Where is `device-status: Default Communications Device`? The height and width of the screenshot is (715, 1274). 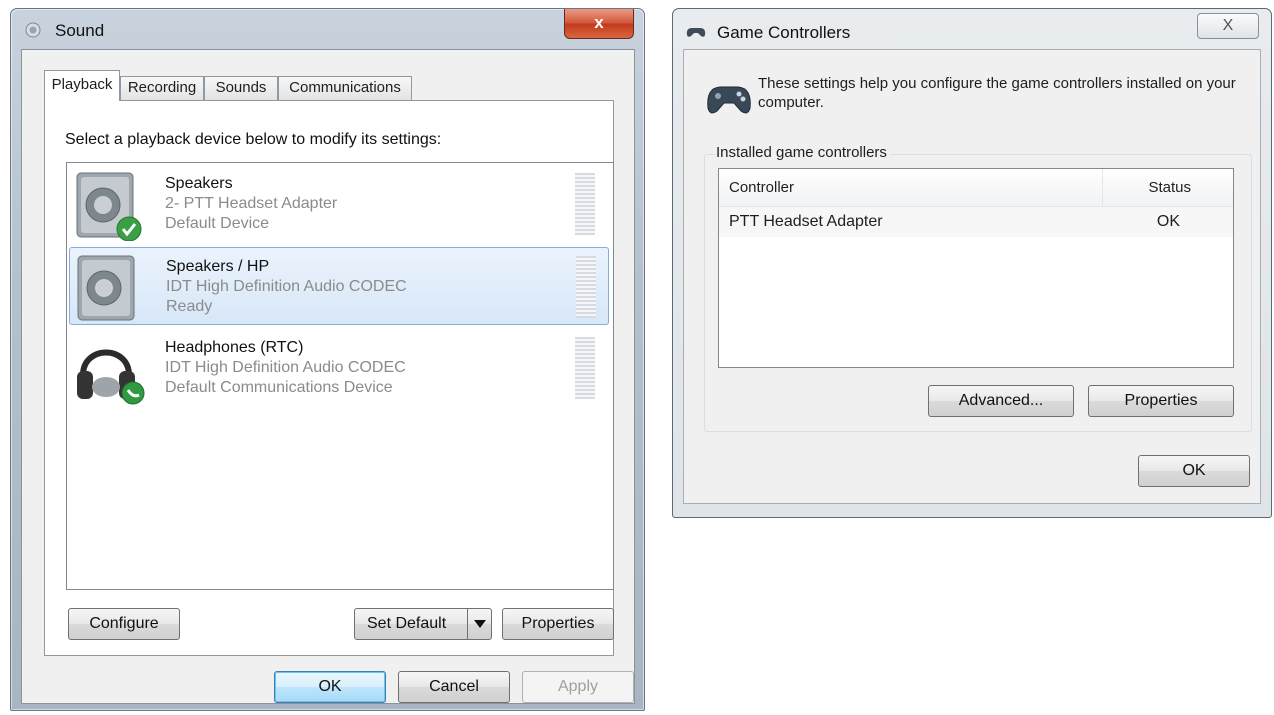
device-status: Default Communications Device is located at coordinates (279, 387).